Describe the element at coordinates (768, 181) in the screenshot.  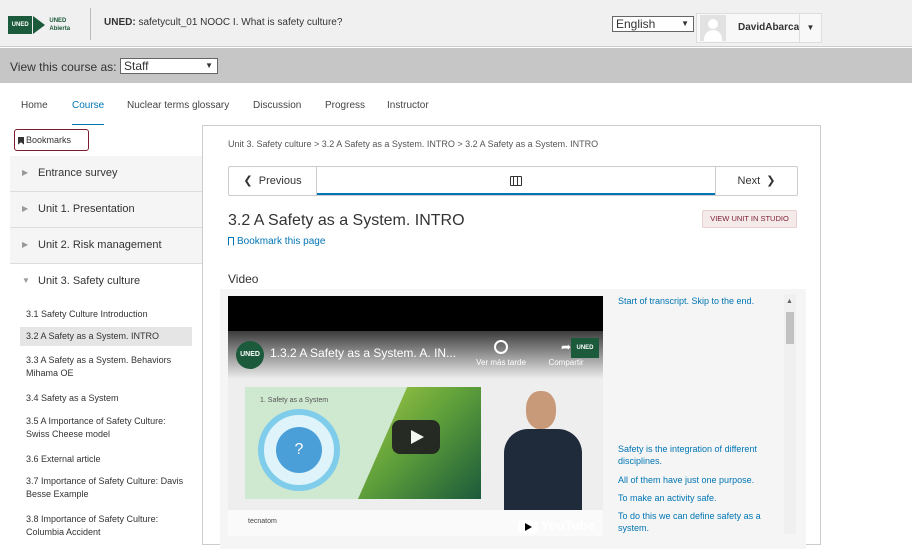
I see `chevron-right-icon: ❯` at that location.